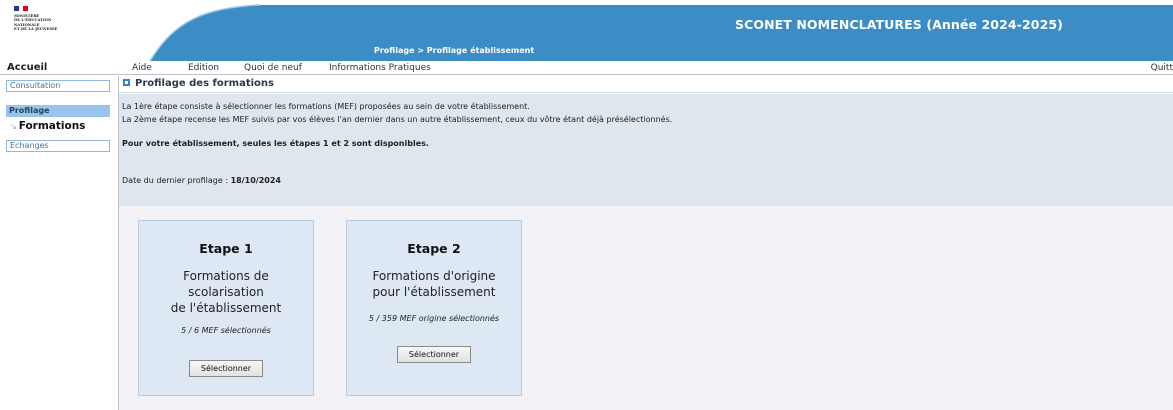  I want to click on menu-aide: Aide, so click(142, 68).